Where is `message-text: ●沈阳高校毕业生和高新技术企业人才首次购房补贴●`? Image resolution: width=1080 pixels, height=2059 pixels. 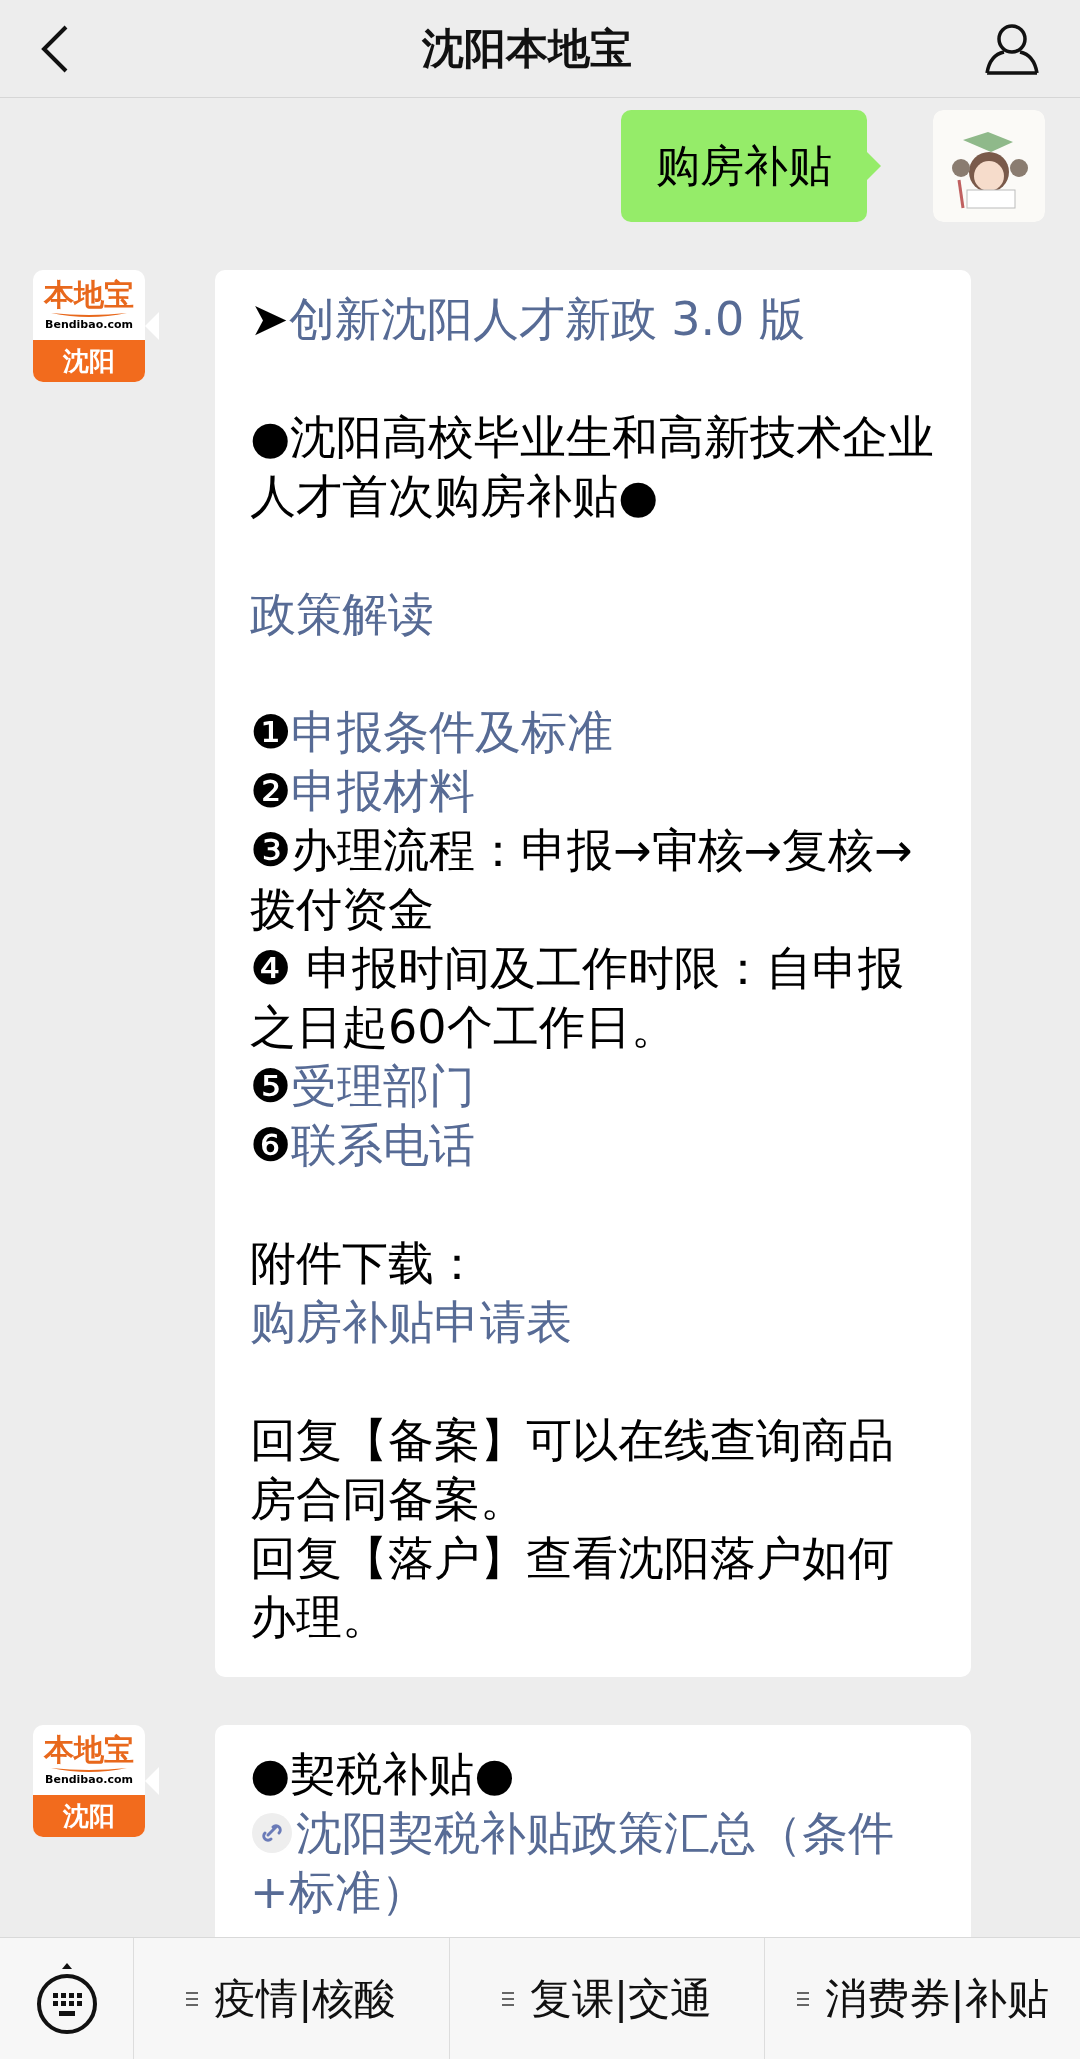
message-text: ●沈阳高校毕业生和高新技术企业人才首次购房补贴● is located at coordinates (593, 467).